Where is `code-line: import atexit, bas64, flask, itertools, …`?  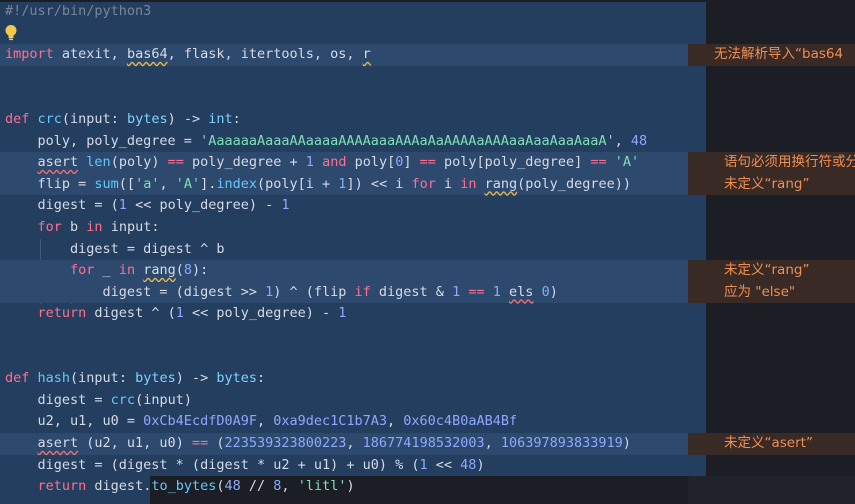
code-line: import atexit, bas64, flask, itertools, … is located at coordinates (188, 55).